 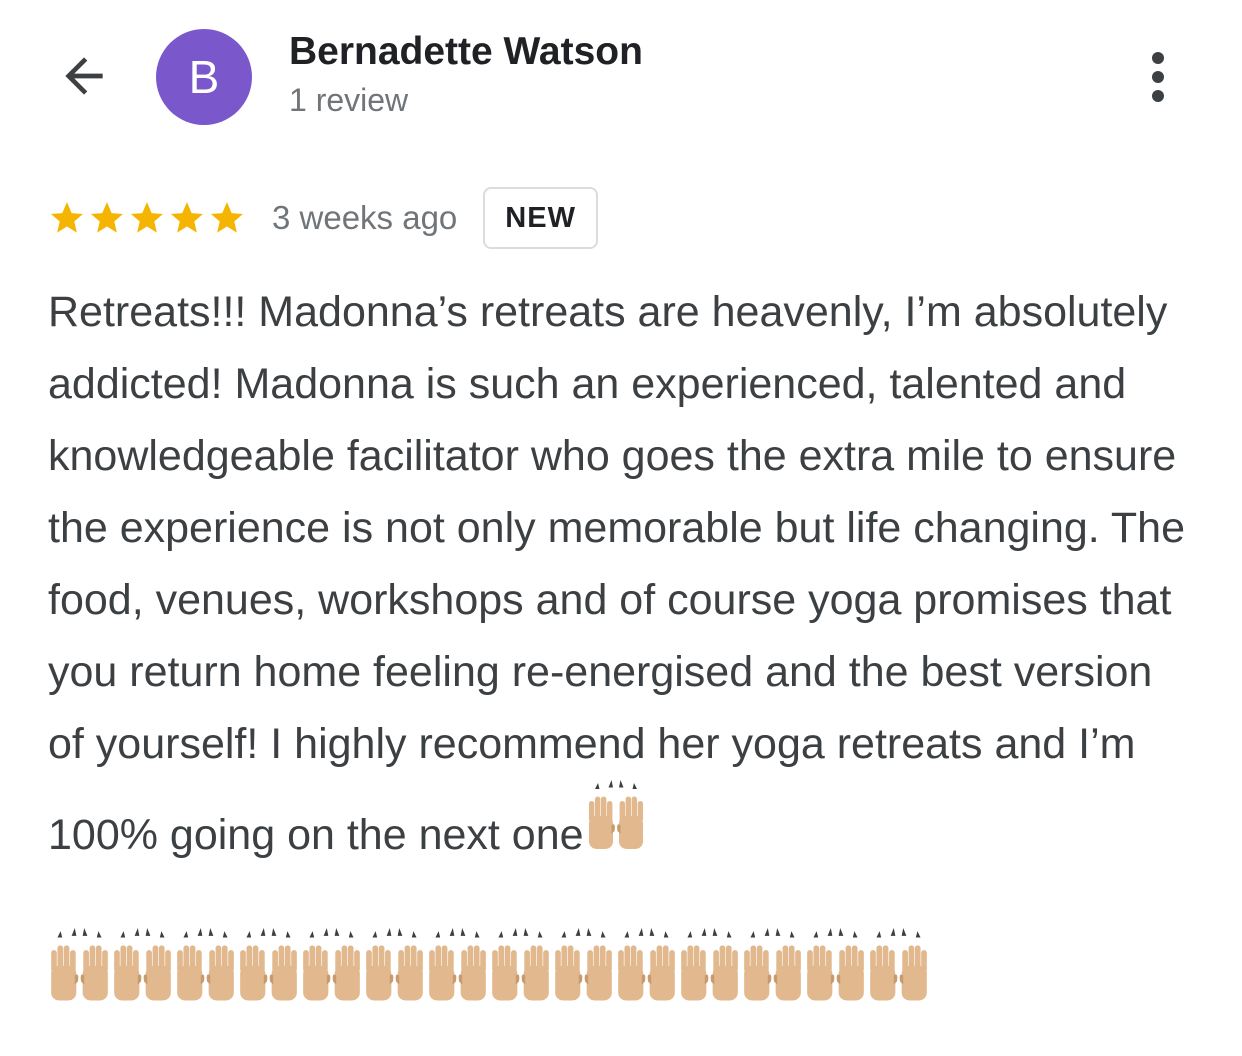 What do you see at coordinates (349, 100) in the screenshot?
I see `review-count: 1 review` at bounding box center [349, 100].